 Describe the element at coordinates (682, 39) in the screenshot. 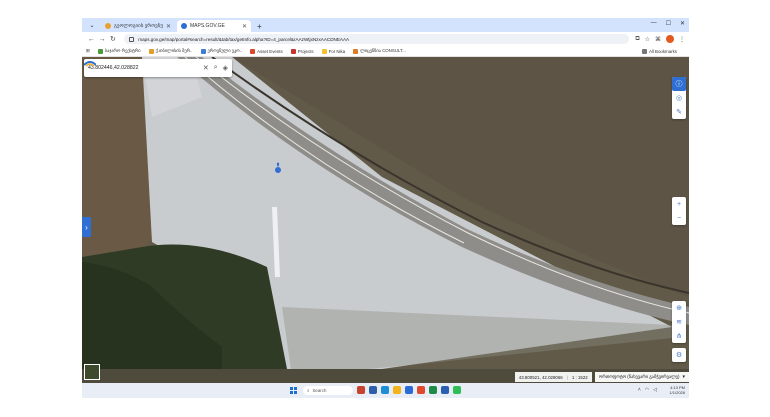

I see `more-menu-icon: ⋮` at that location.